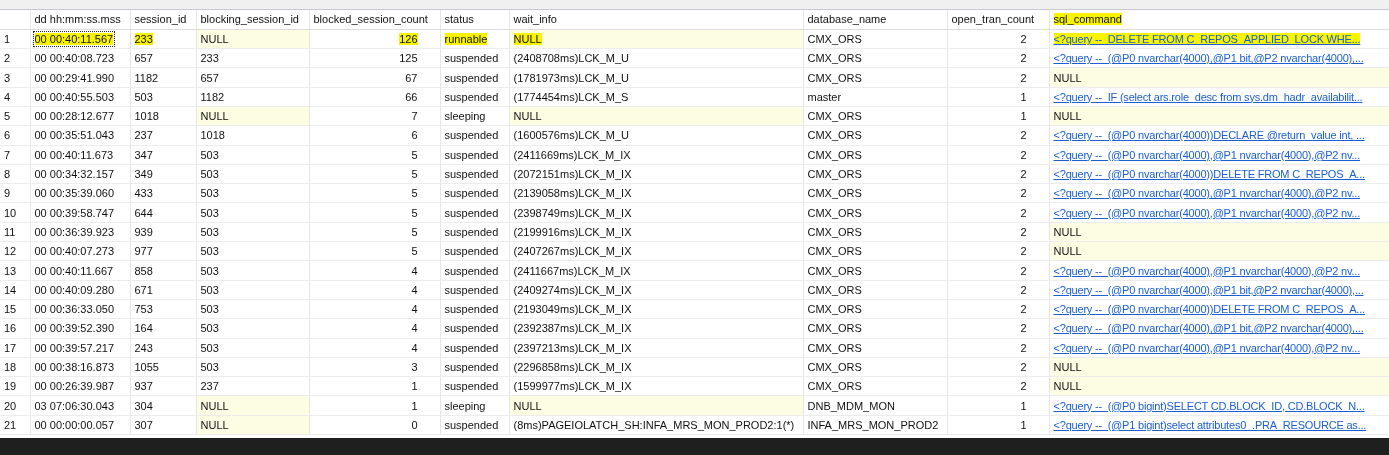  What do you see at coordinates (851, 405) in the screenshot?
I see `table-cell: DNB_MDM_MON` at bounding box center [851, 405].